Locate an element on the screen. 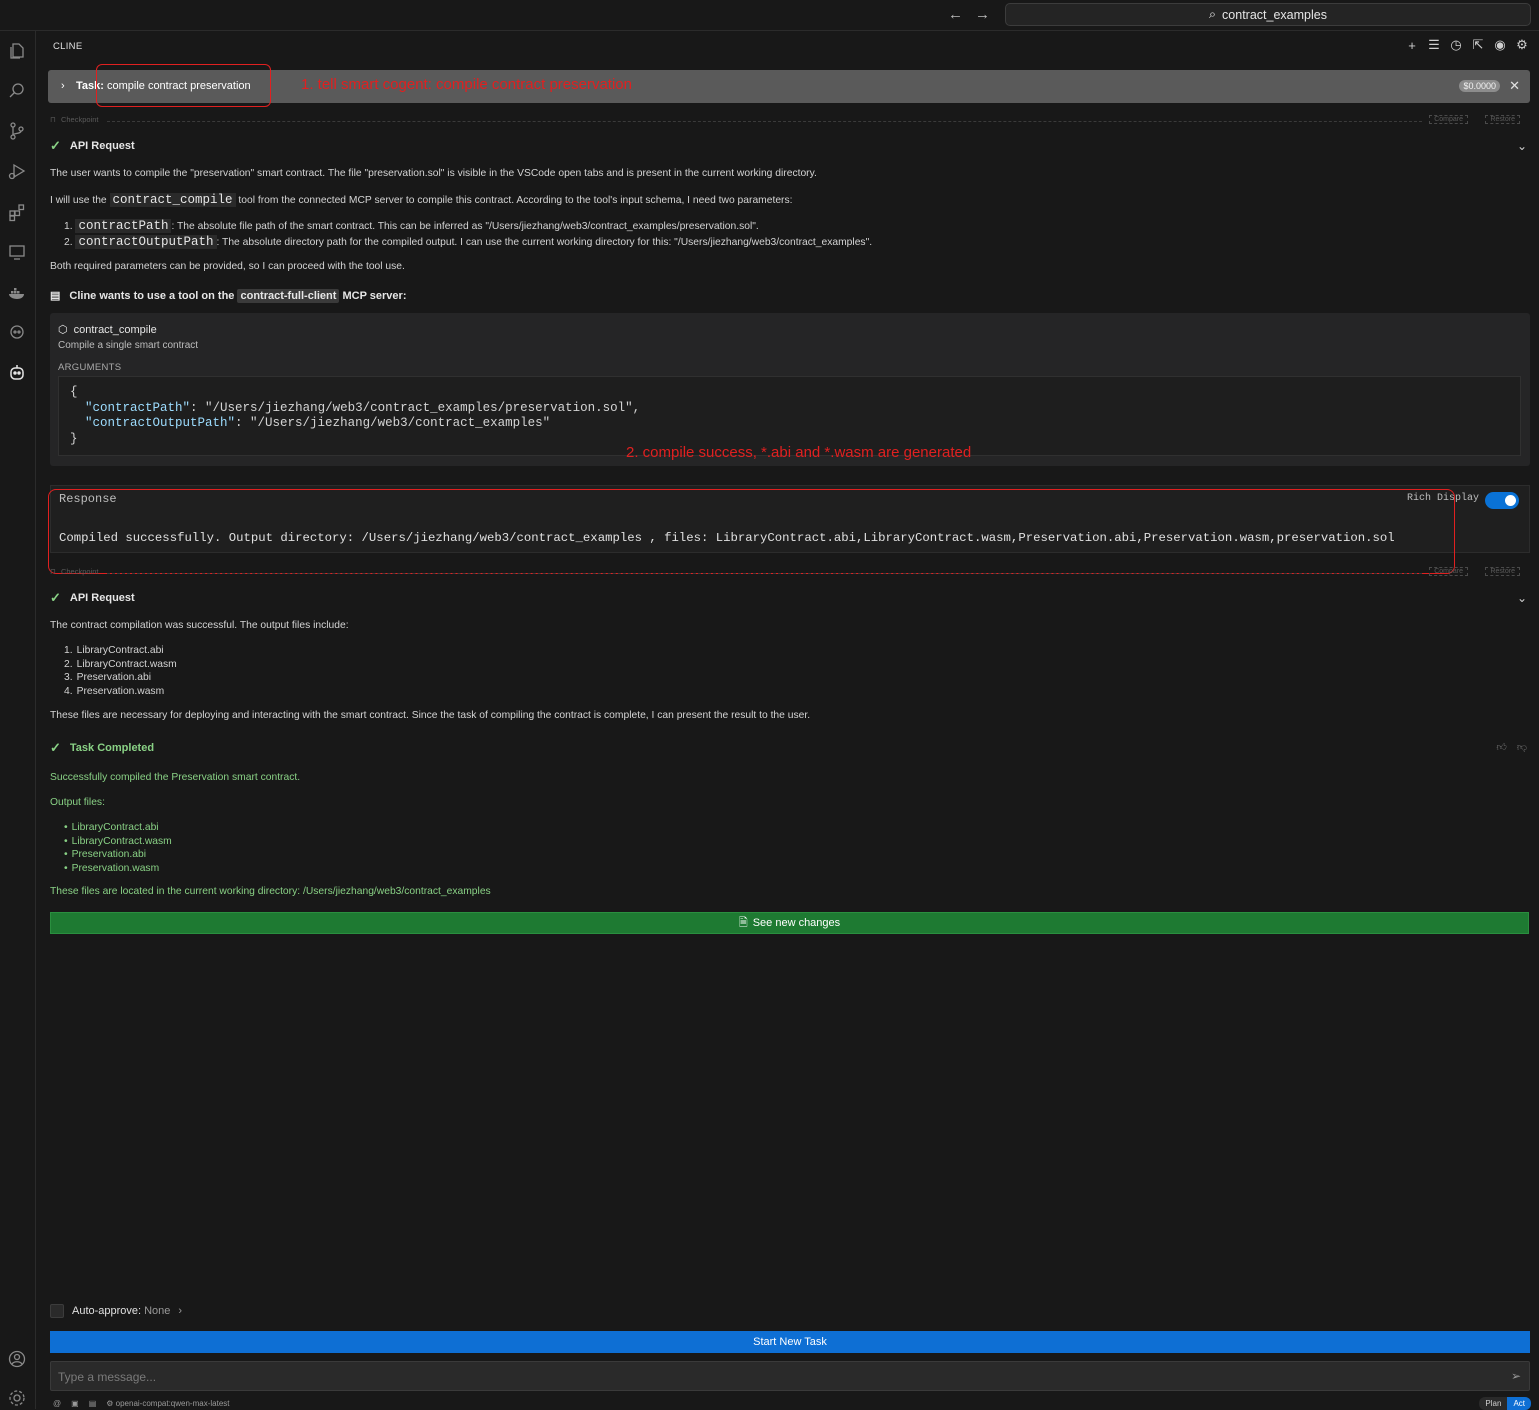  thumbs-down-icon: 👎︎ is located at coordinates (1522, 747).